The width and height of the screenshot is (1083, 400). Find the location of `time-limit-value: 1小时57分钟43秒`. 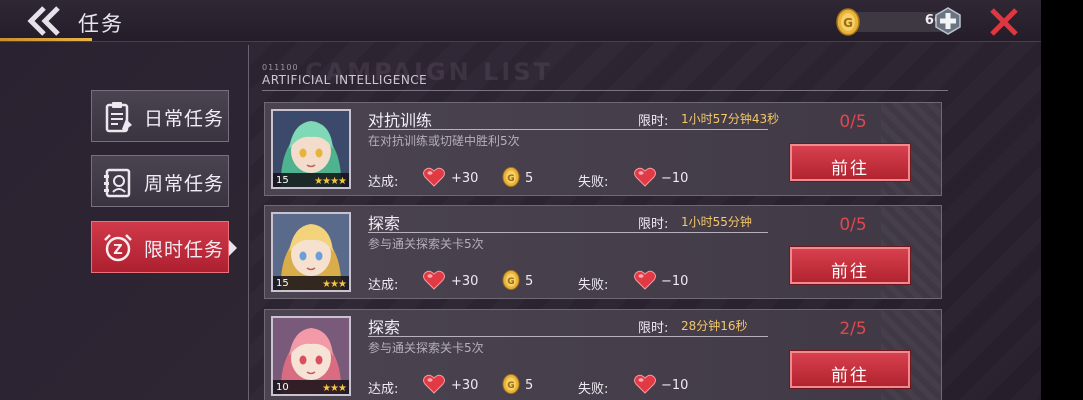

time-limit-value: 1小时57分钟43秒 is located at coordinates (730, 119).